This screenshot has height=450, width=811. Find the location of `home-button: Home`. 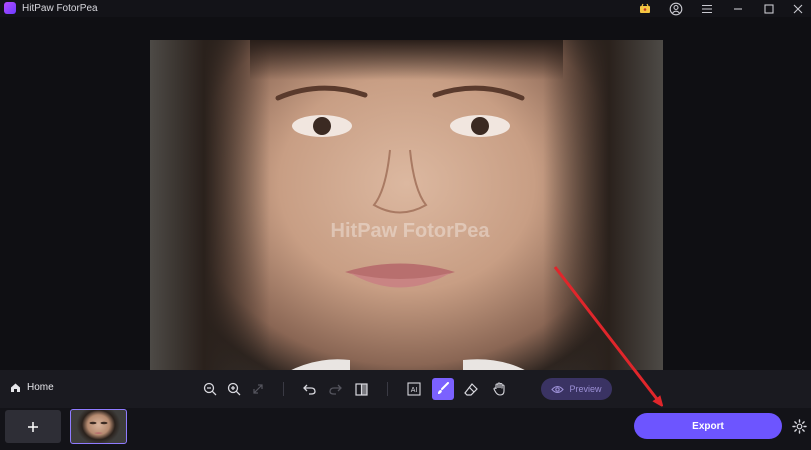

home-button: Home is located at coordinates (32, 387).